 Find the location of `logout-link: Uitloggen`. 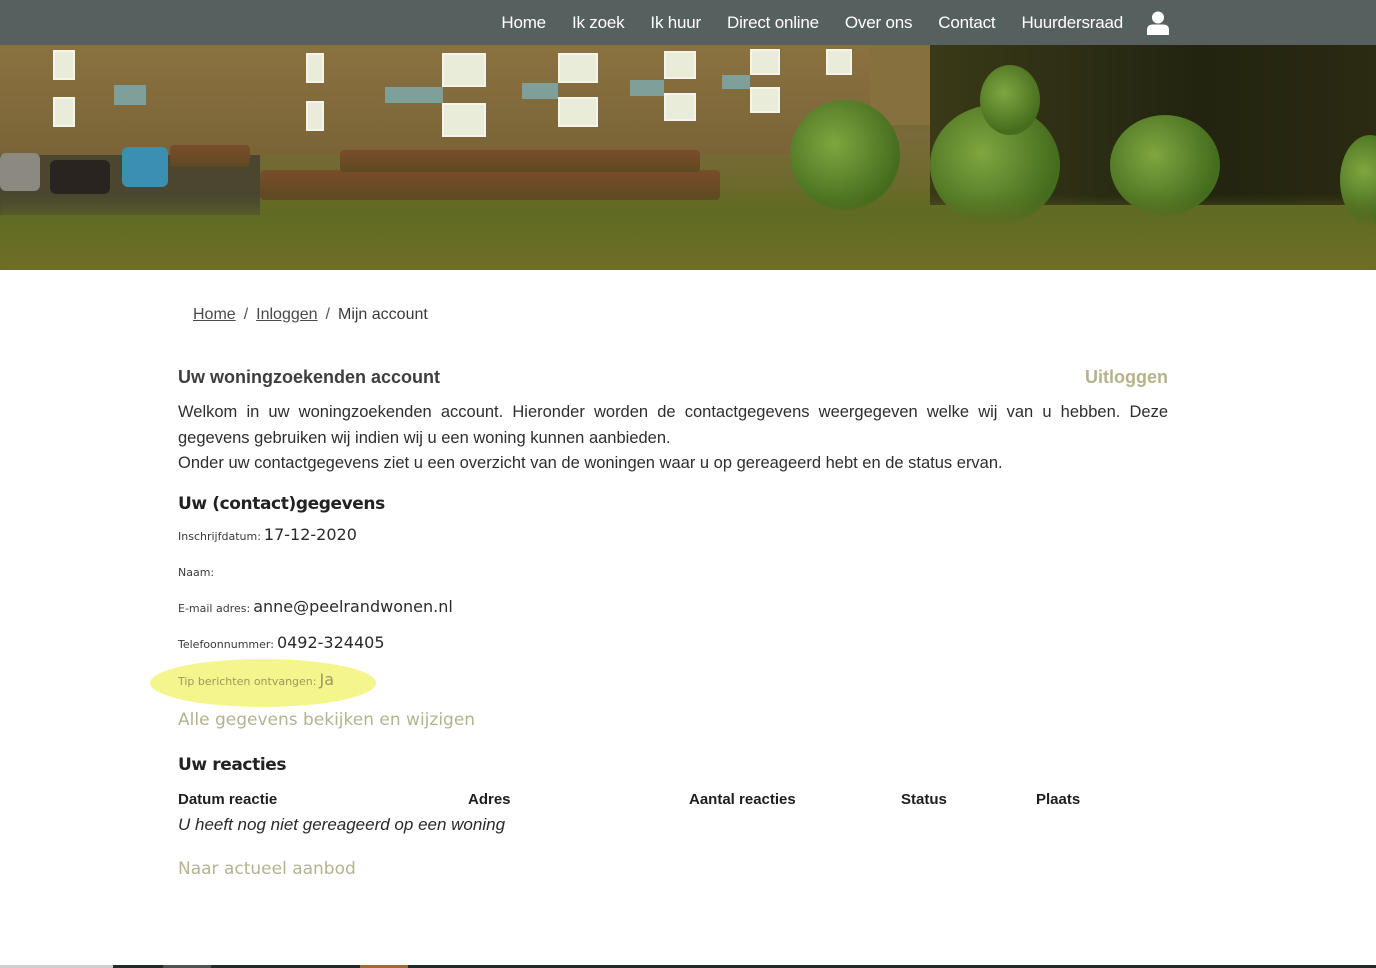

logout-link: Uitloggen is located at coordinates (1126, 377).